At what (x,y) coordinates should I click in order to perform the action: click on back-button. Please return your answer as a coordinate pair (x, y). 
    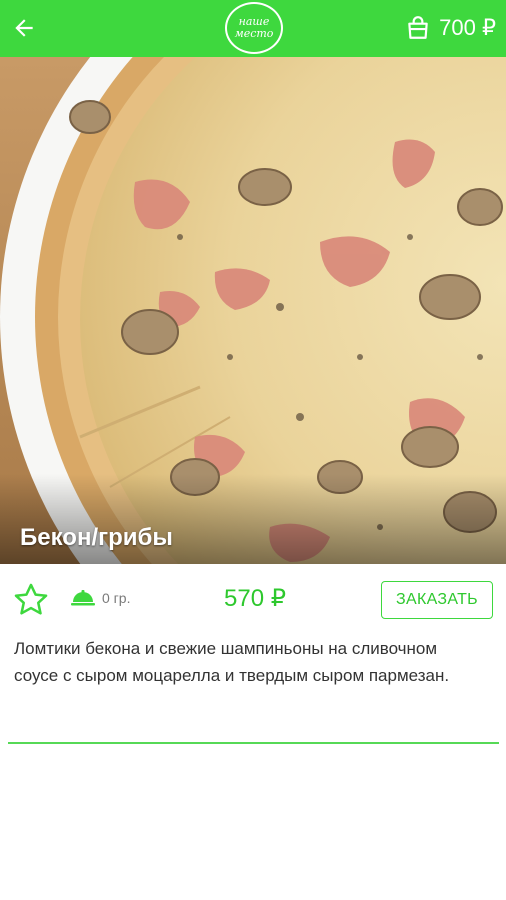
    Looking at the image, I should click on (24, 28).